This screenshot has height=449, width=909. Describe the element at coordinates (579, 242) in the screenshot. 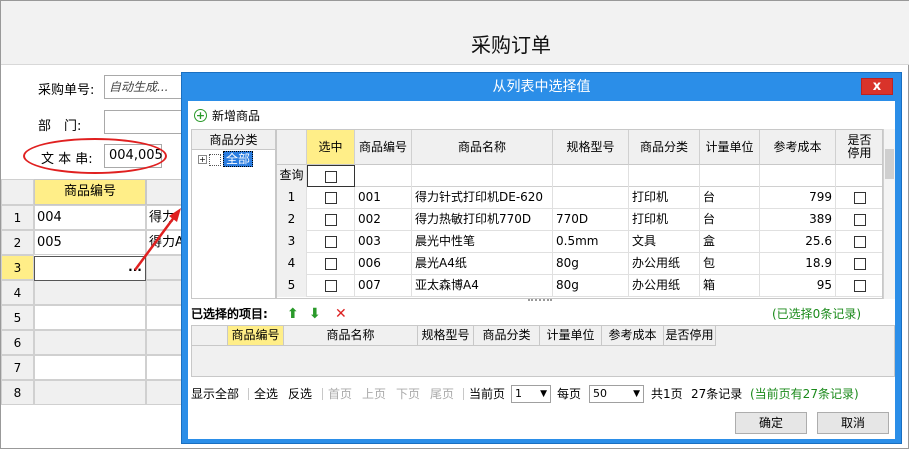

I see `table-row: 3 003 晨光中性笔 0.5mm 文具 盒 25.6` at that location.